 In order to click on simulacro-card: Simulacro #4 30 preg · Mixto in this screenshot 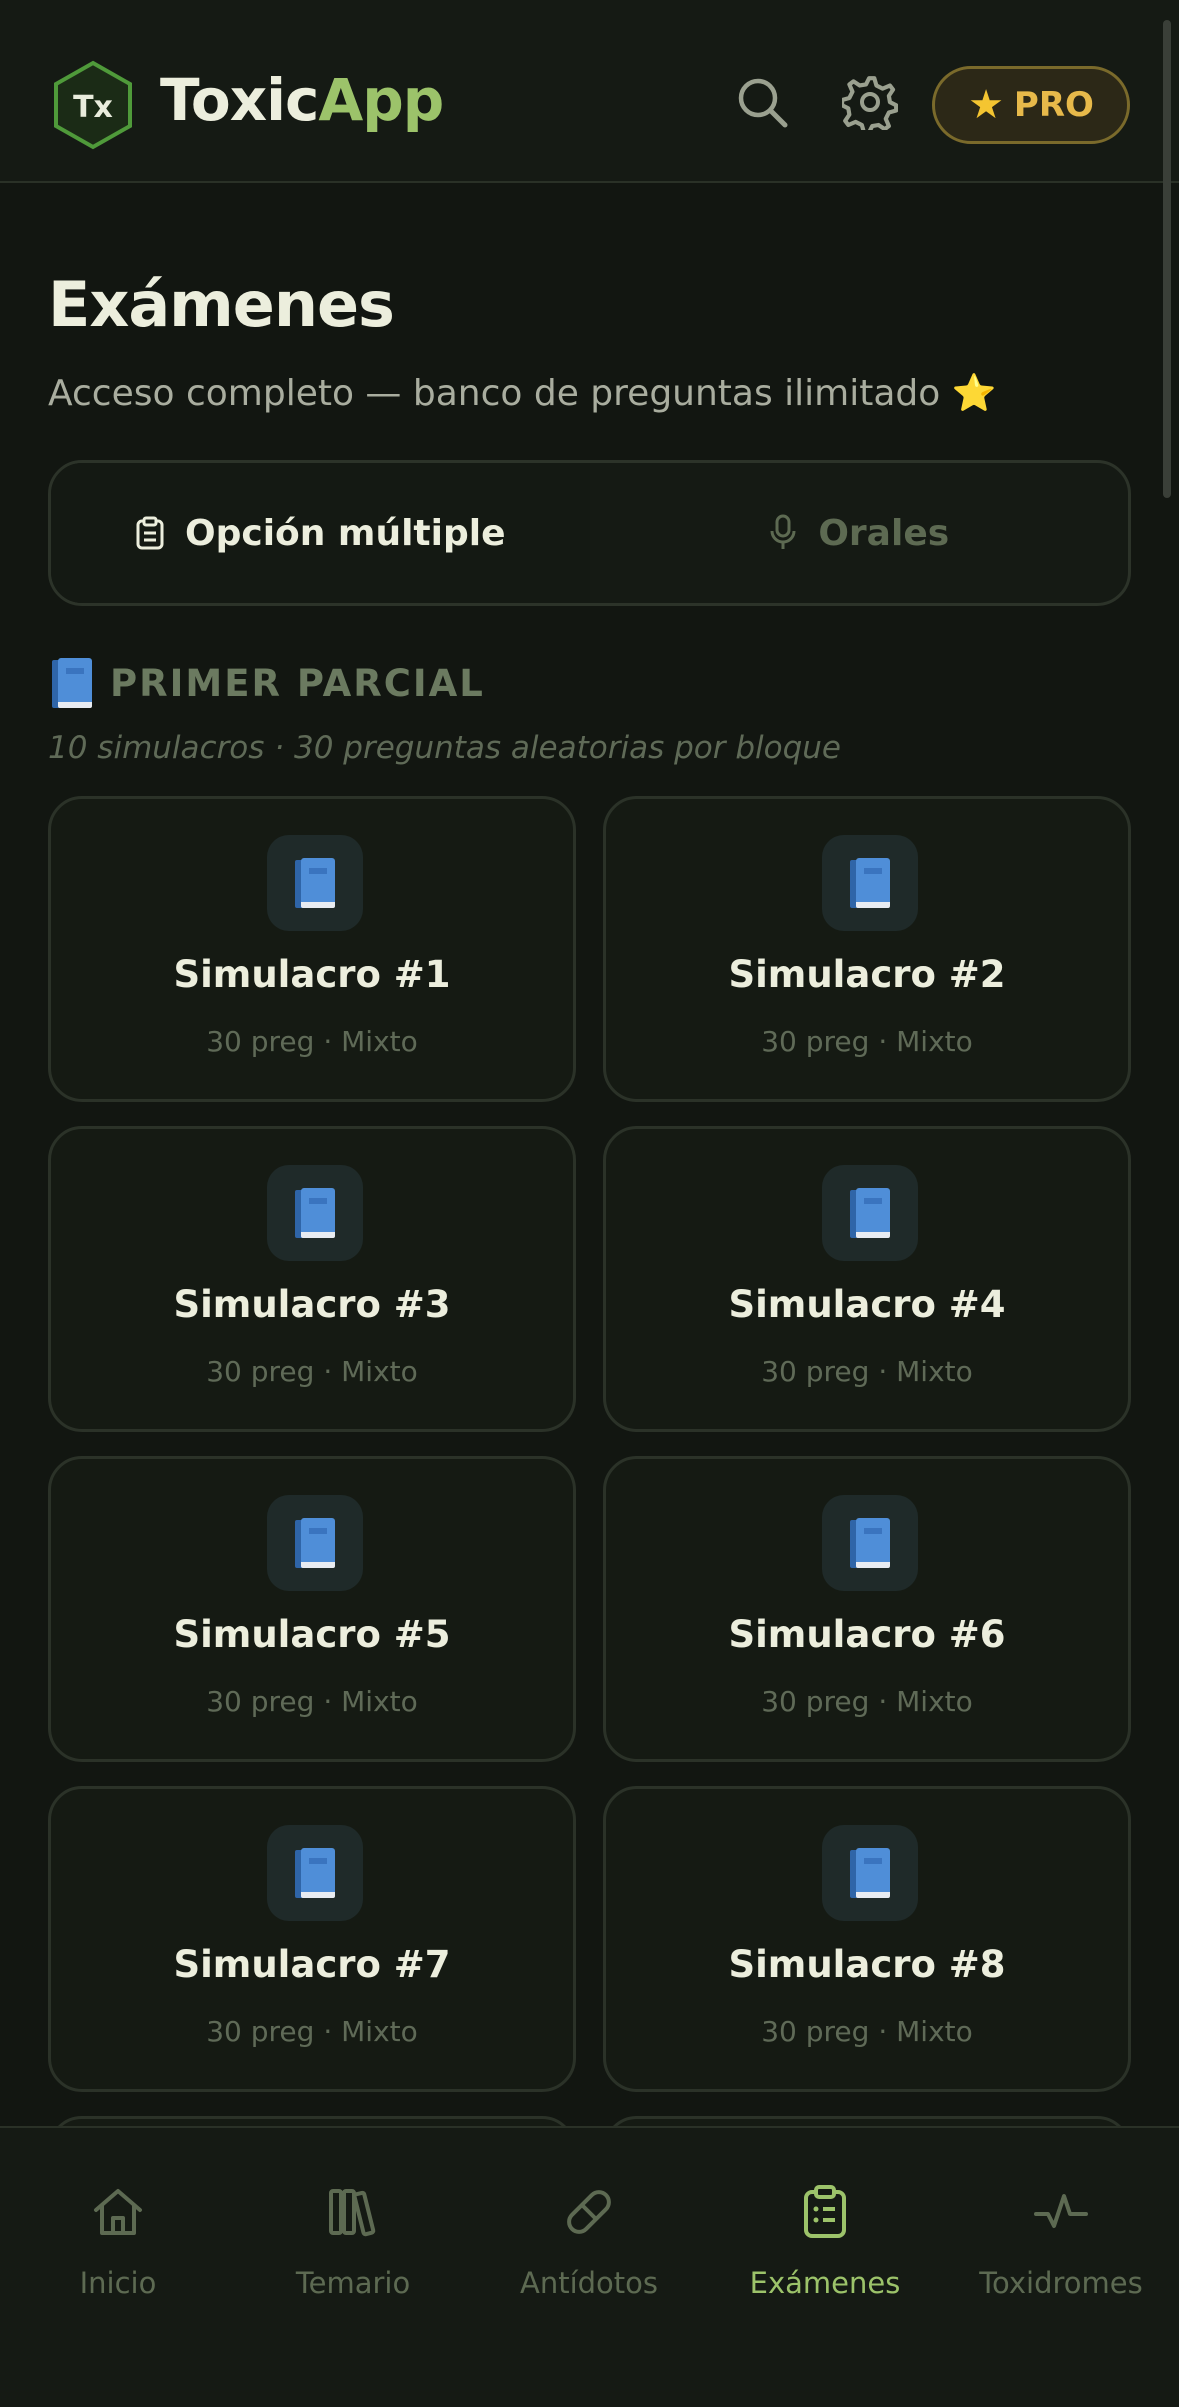, I will do `click(867, 1279)`.